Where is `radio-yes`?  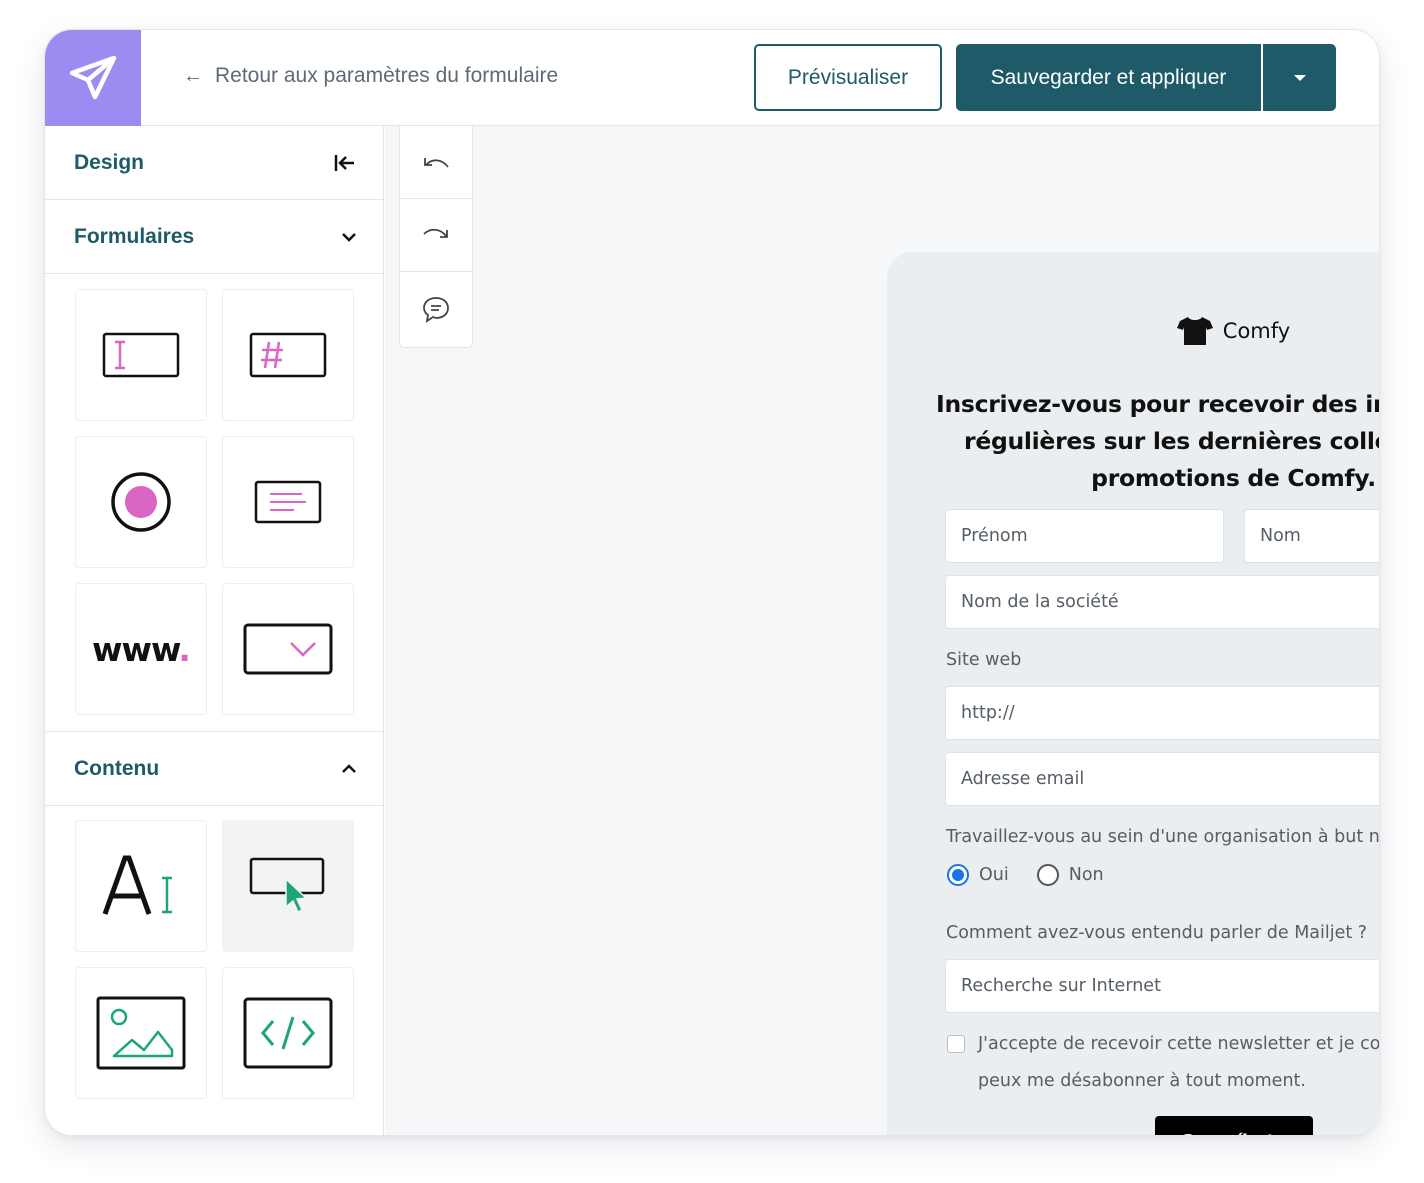 radio-yes is located at coordinates (958, 875).